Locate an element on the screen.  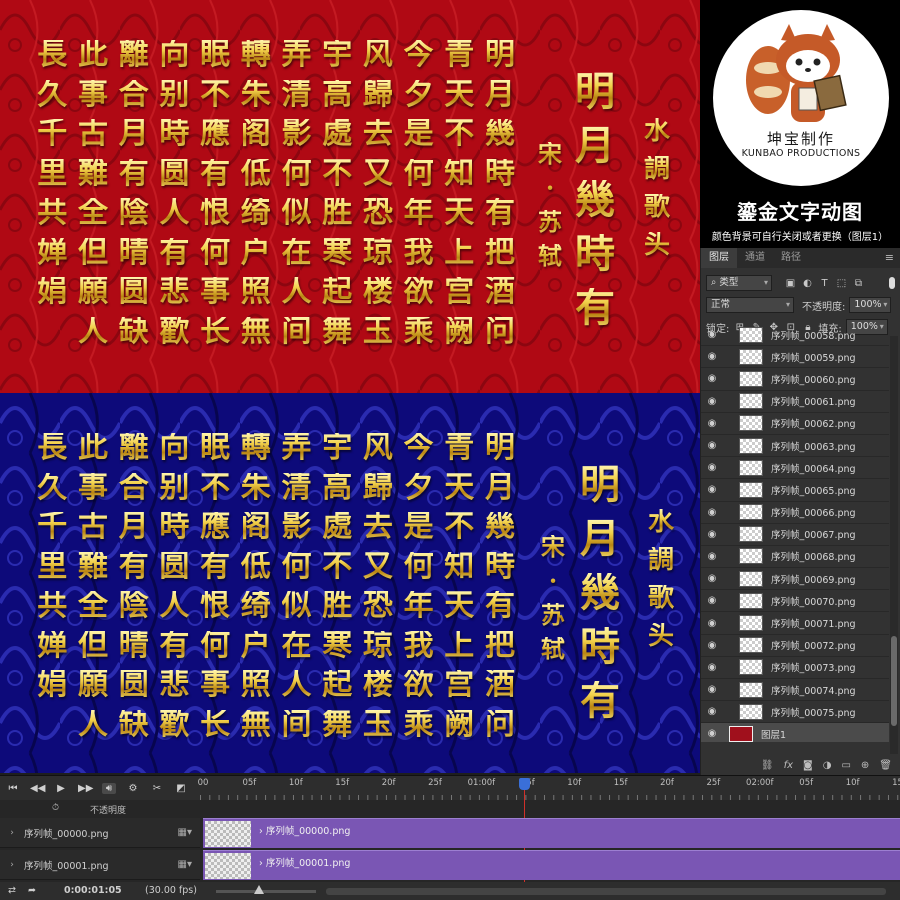
poem-character: 事 is located at coordinates (93, 487).